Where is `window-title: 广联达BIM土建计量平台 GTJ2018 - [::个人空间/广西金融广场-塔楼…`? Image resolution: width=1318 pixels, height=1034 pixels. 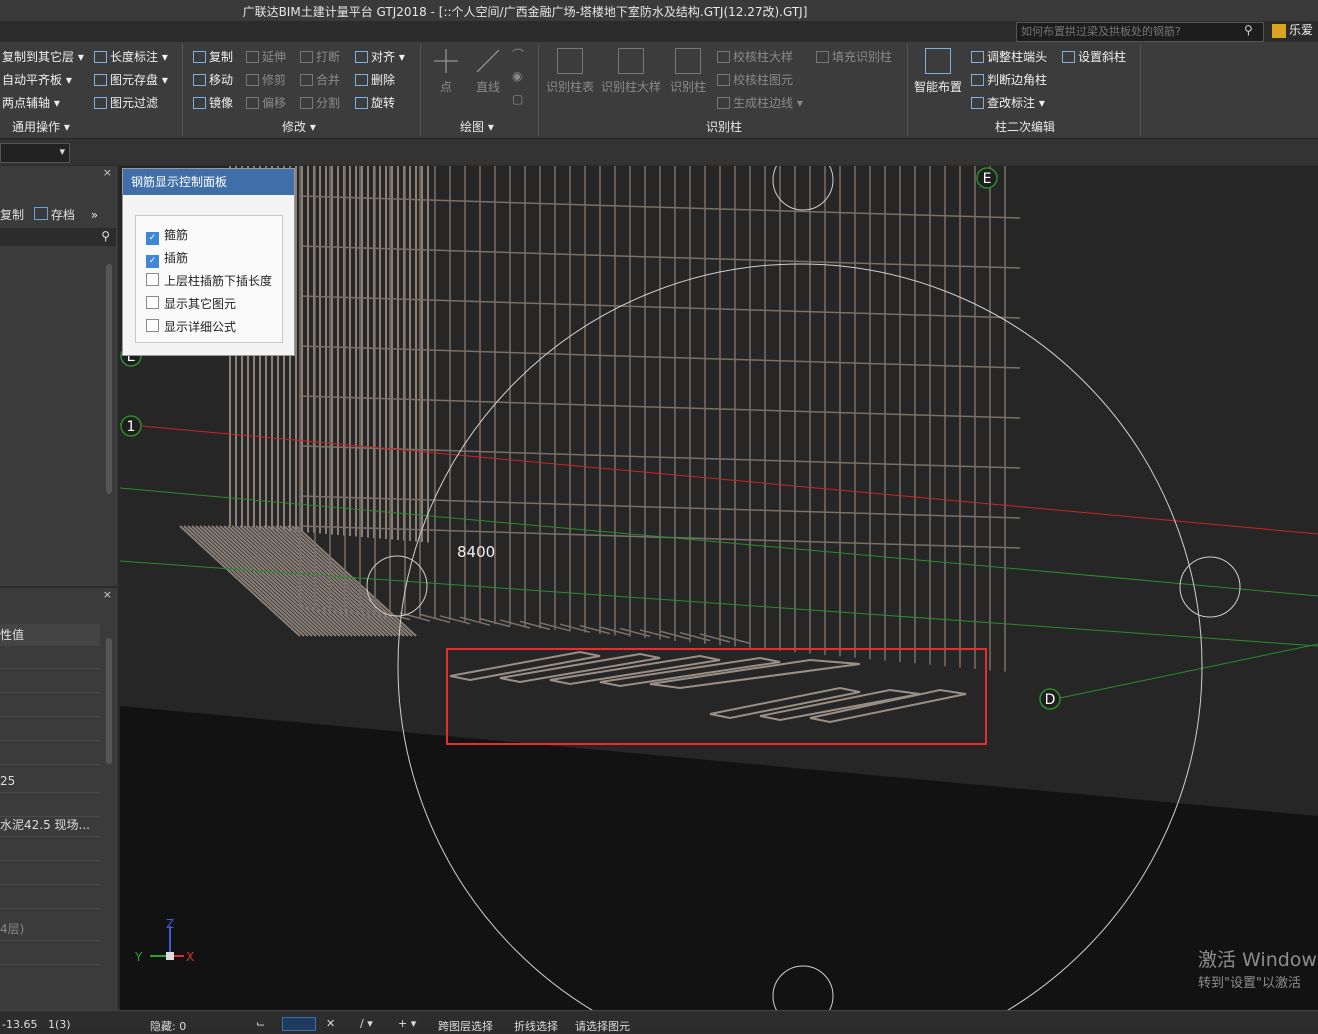
window-title: 广联达BIM土建计量平台 GTJ2018 - [::个人空间/广西金融广场-塔楼… is located at coordinates (525, 12).